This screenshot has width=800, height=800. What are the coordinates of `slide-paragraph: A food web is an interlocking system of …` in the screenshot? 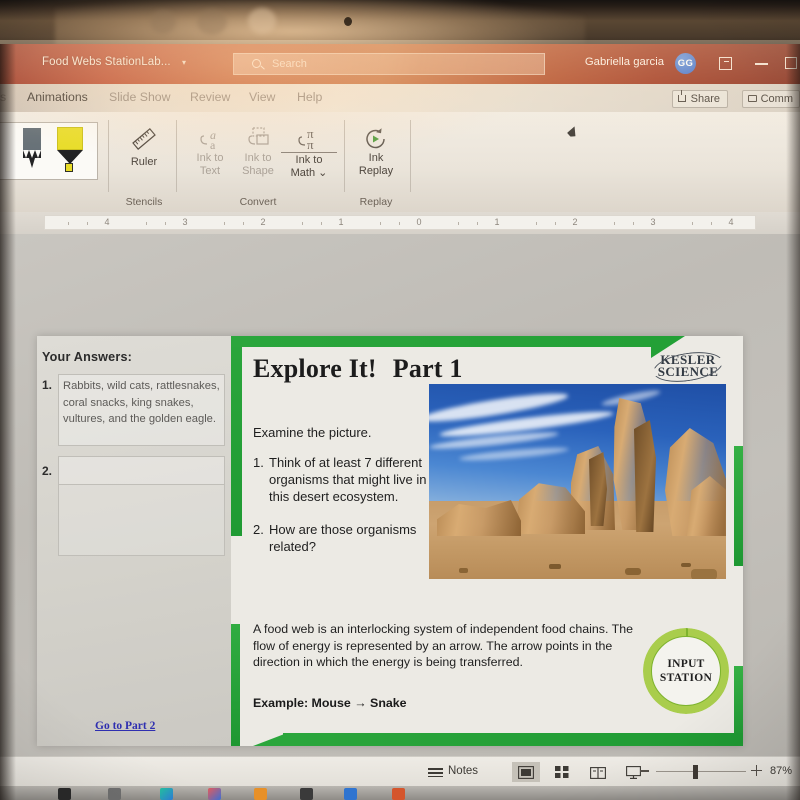 It's located at (443, 646).